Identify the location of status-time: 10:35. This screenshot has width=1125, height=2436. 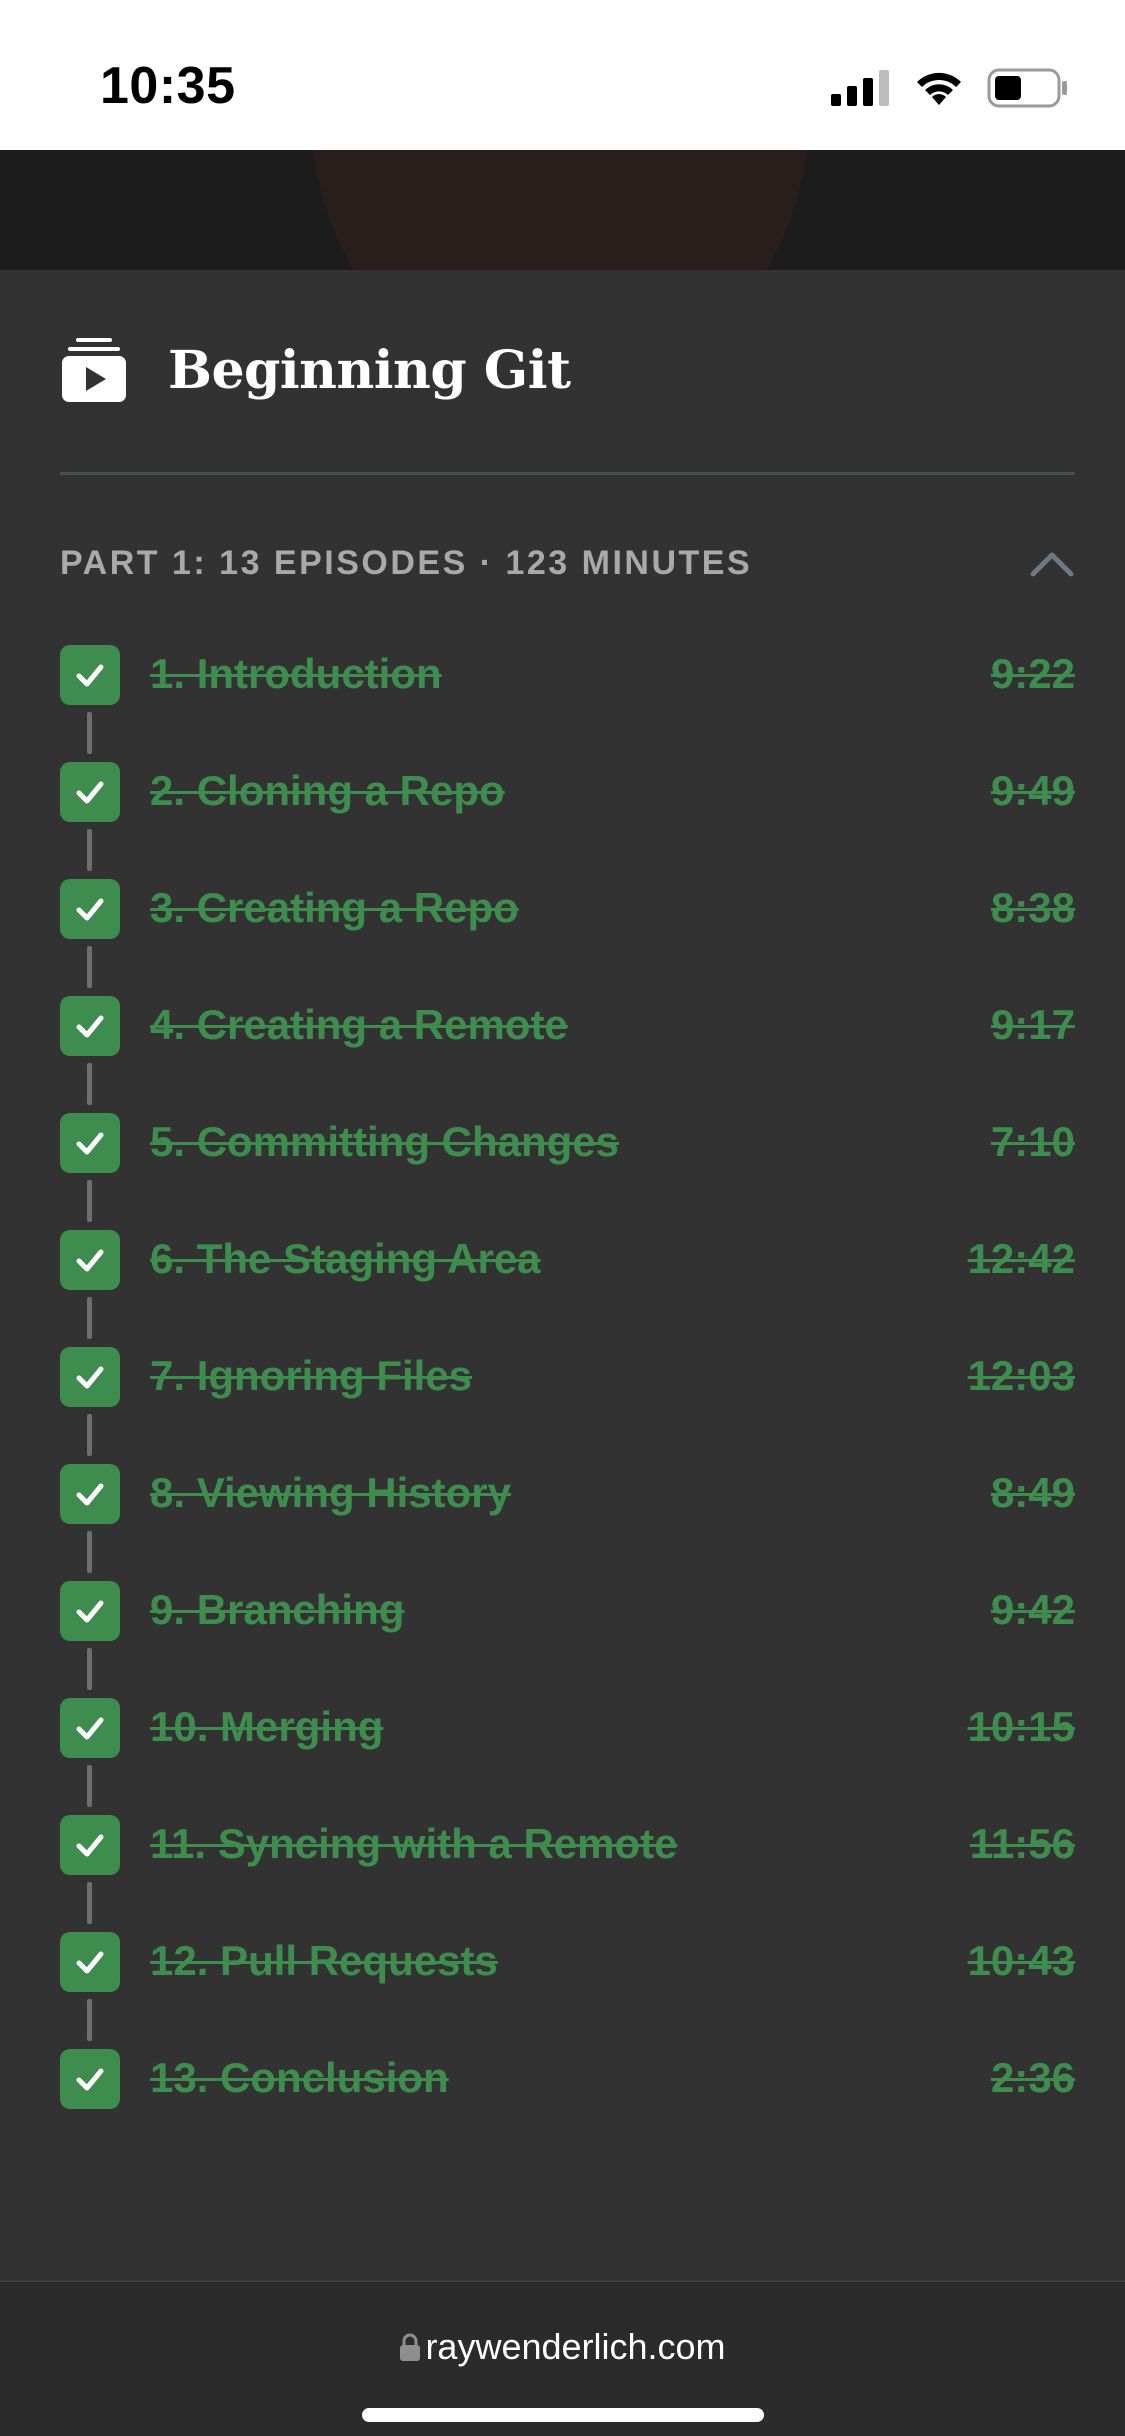
(168, 86).